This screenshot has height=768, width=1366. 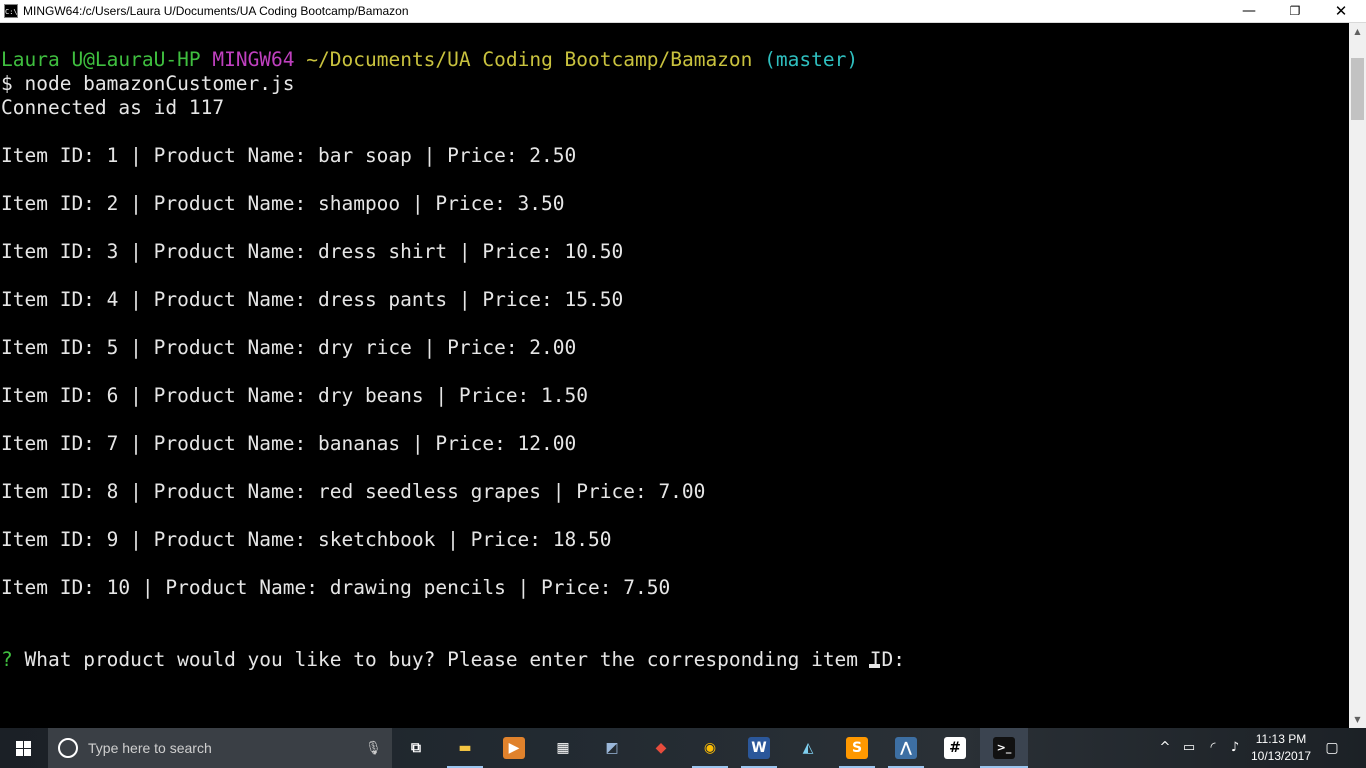 I want to click on prompt-shell: MINGW64, so click(x=253, y=59).